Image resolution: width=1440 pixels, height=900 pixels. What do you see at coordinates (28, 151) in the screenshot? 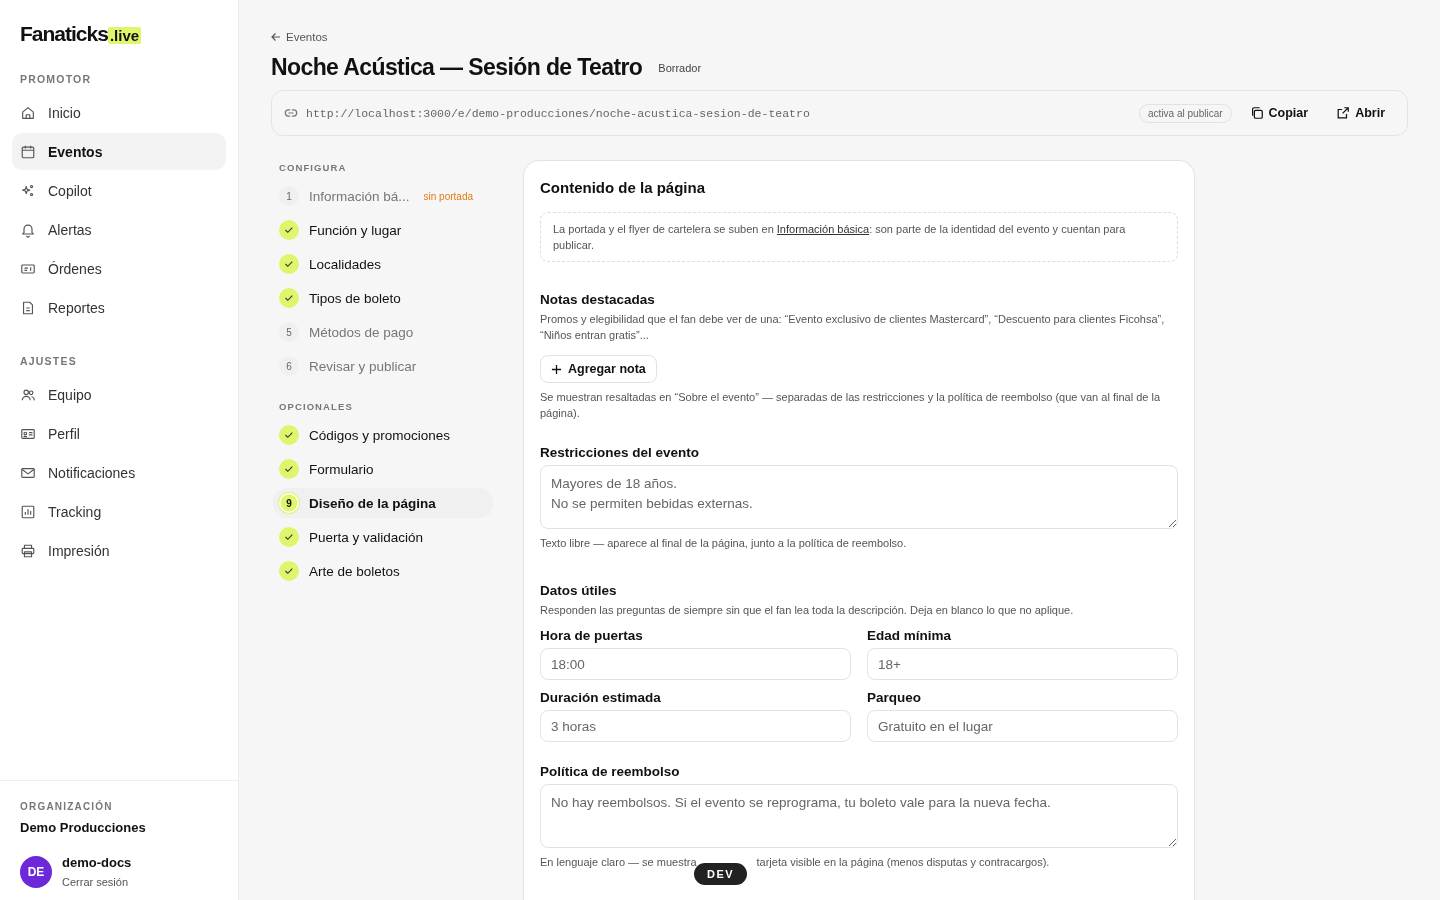
I see `calendar-icon` at bounding box center [28, 151].